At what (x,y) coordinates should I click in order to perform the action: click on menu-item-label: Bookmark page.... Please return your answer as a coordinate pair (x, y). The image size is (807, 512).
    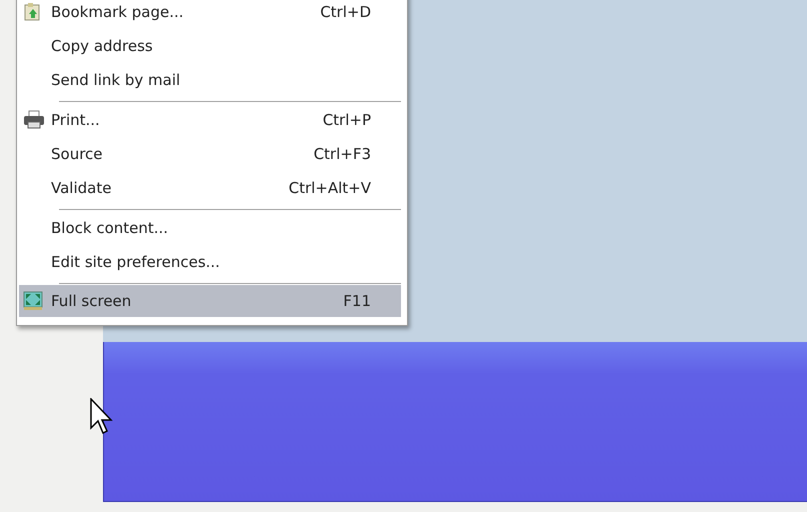
    Looking at the image, I should click on (118, 12).